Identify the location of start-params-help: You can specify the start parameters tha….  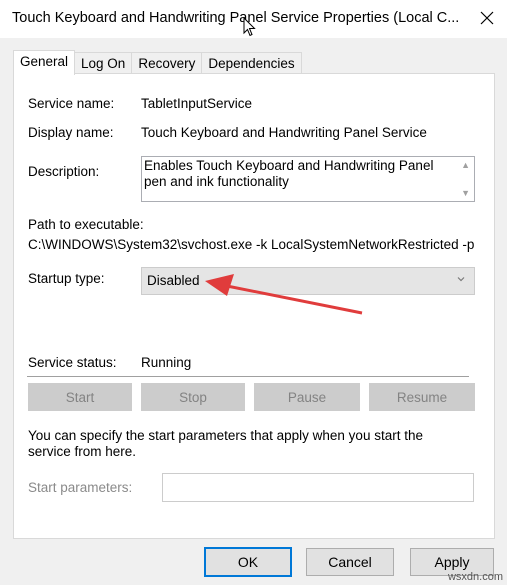
(225, 443).